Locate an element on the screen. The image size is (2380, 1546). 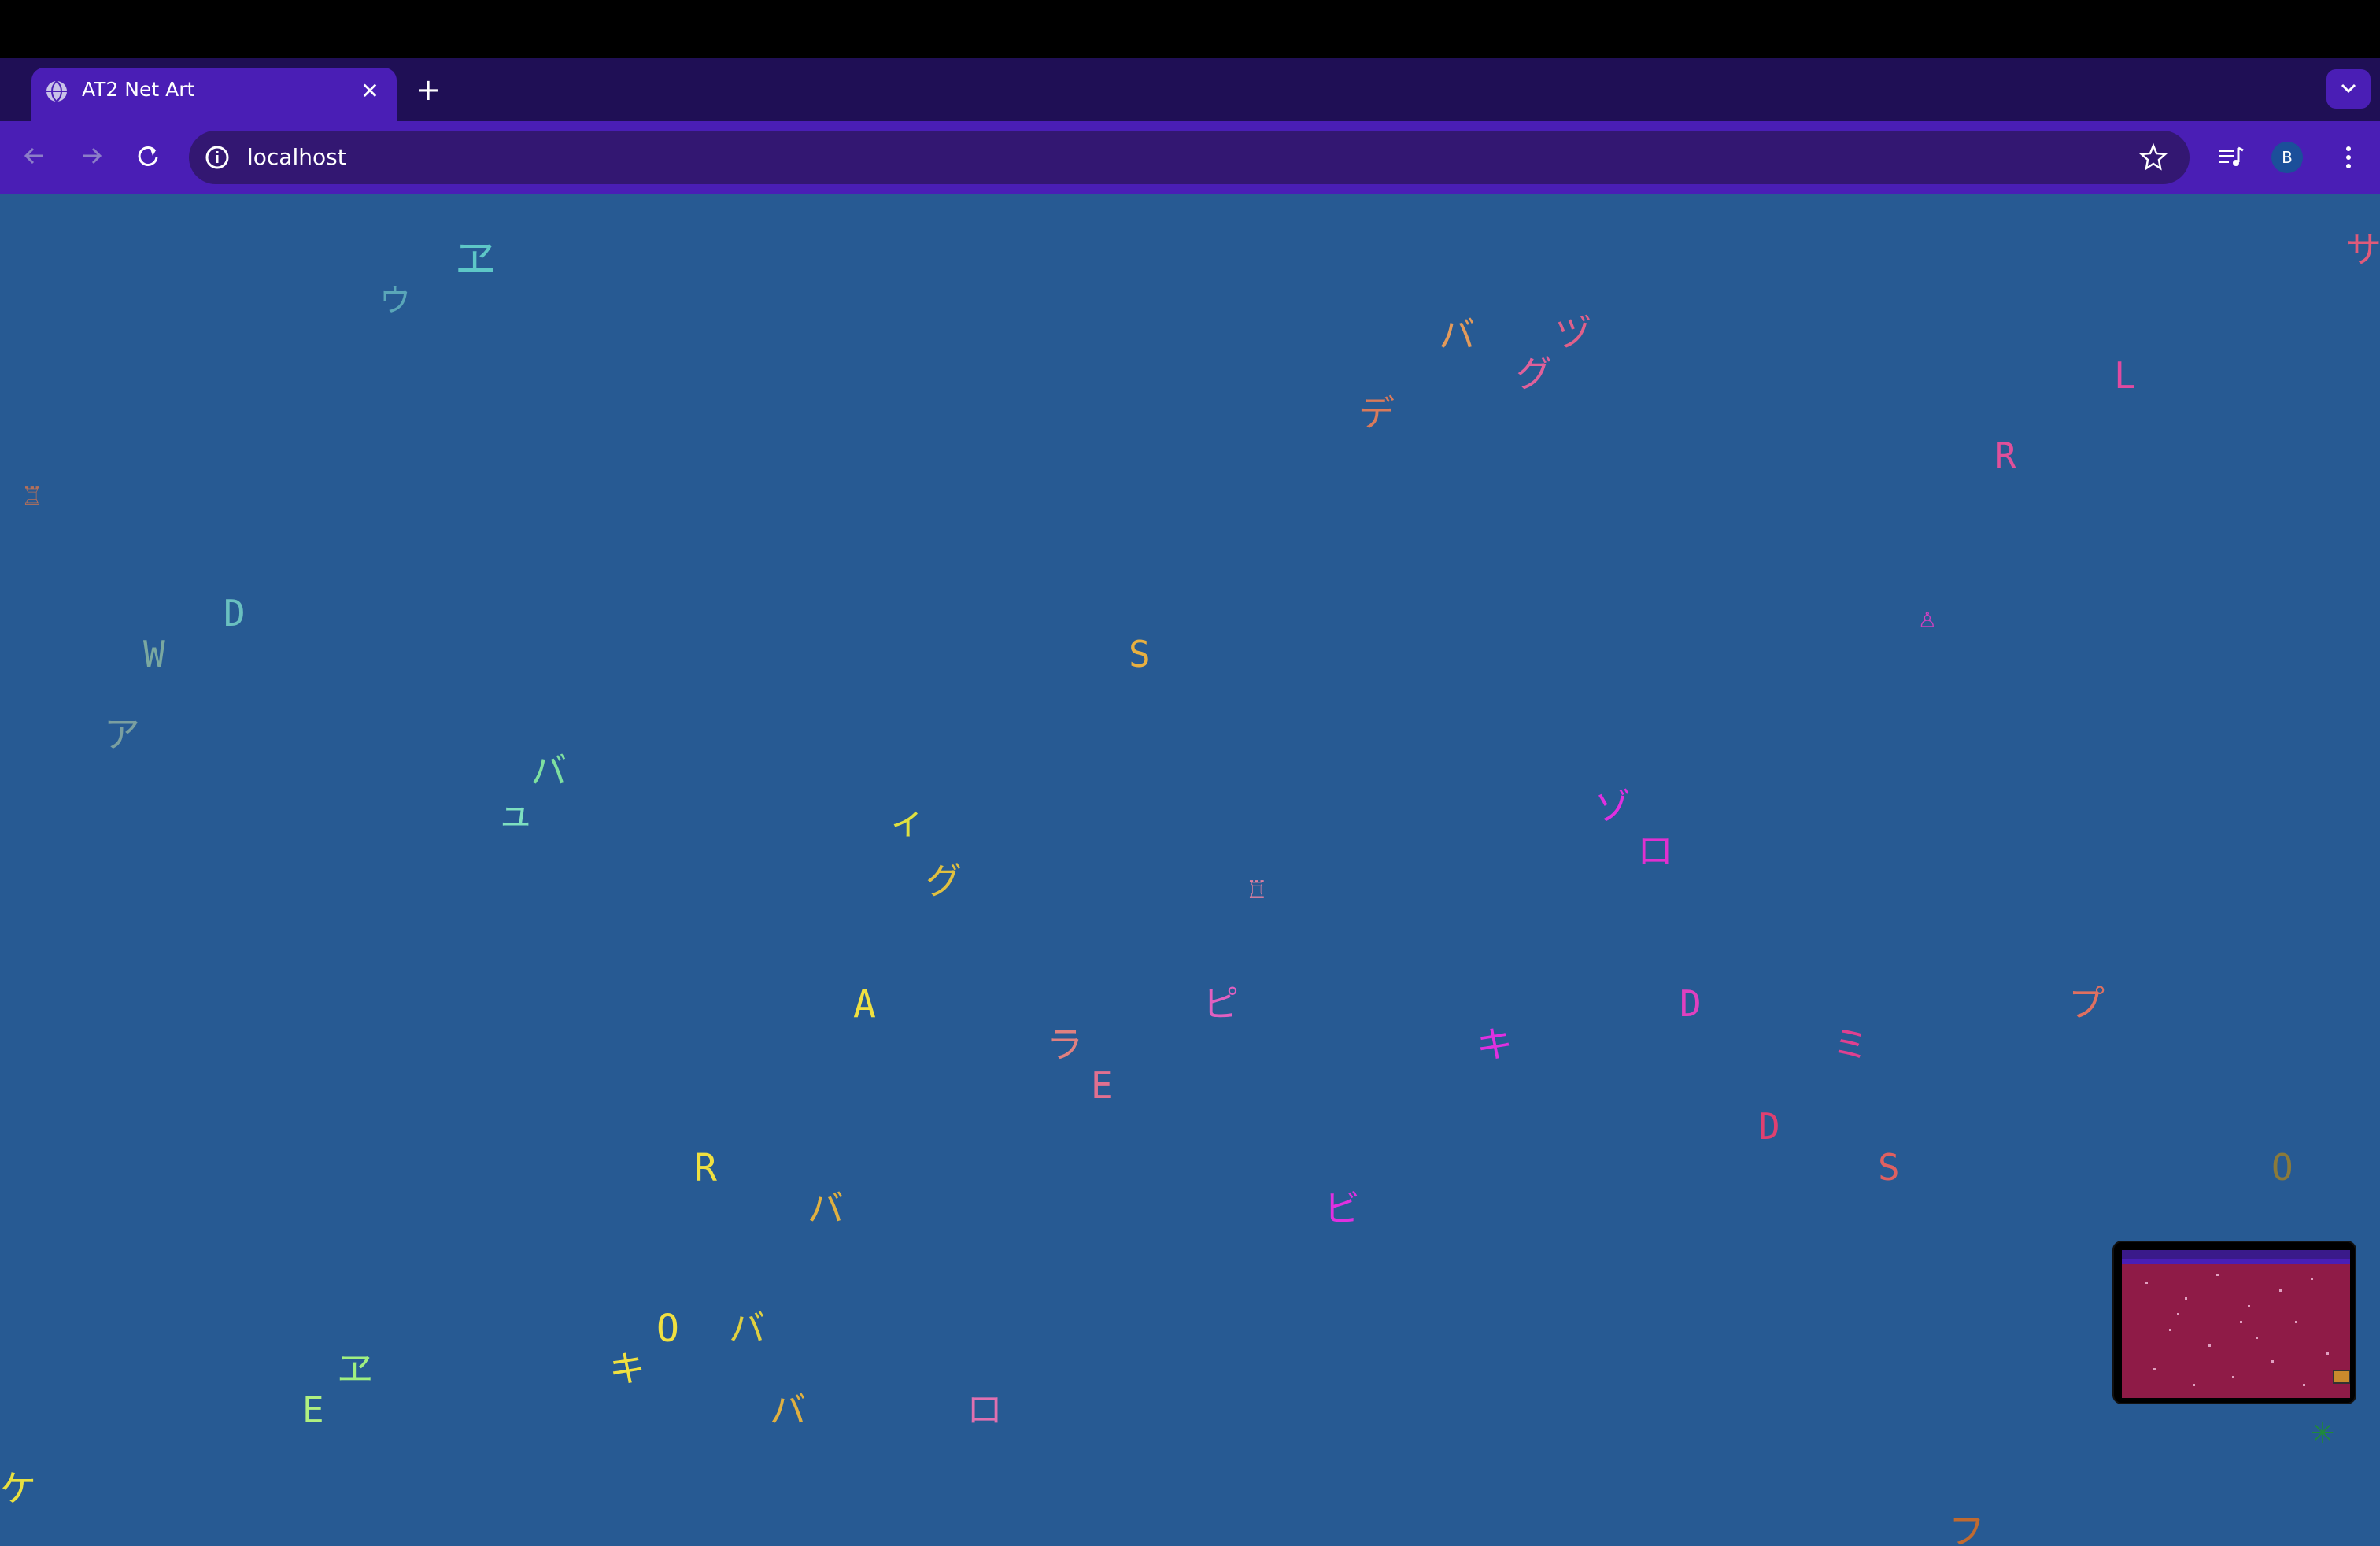
globe-icon is located at coordinates (56, 91).